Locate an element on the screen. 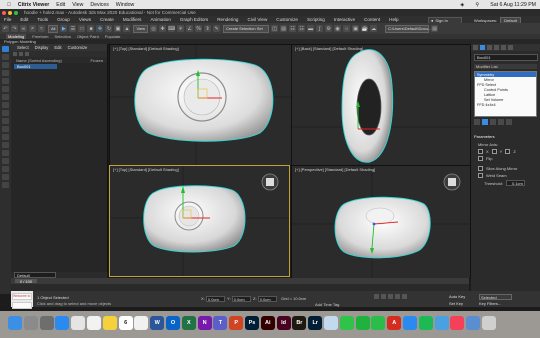  spotify-icon is located at coordinates (425, 323).